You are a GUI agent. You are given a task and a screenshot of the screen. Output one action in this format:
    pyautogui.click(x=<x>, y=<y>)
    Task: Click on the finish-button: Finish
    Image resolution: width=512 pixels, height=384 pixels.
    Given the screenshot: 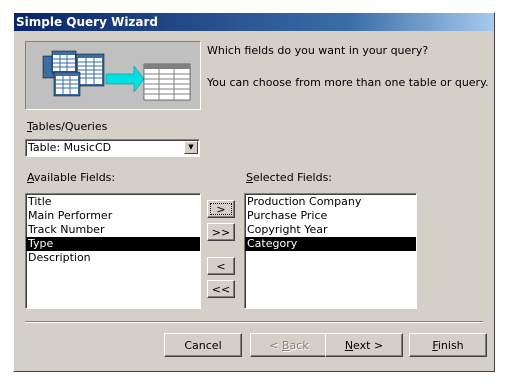 What is the action you would take?
    pyautogui.click(x=448, y=345)
    